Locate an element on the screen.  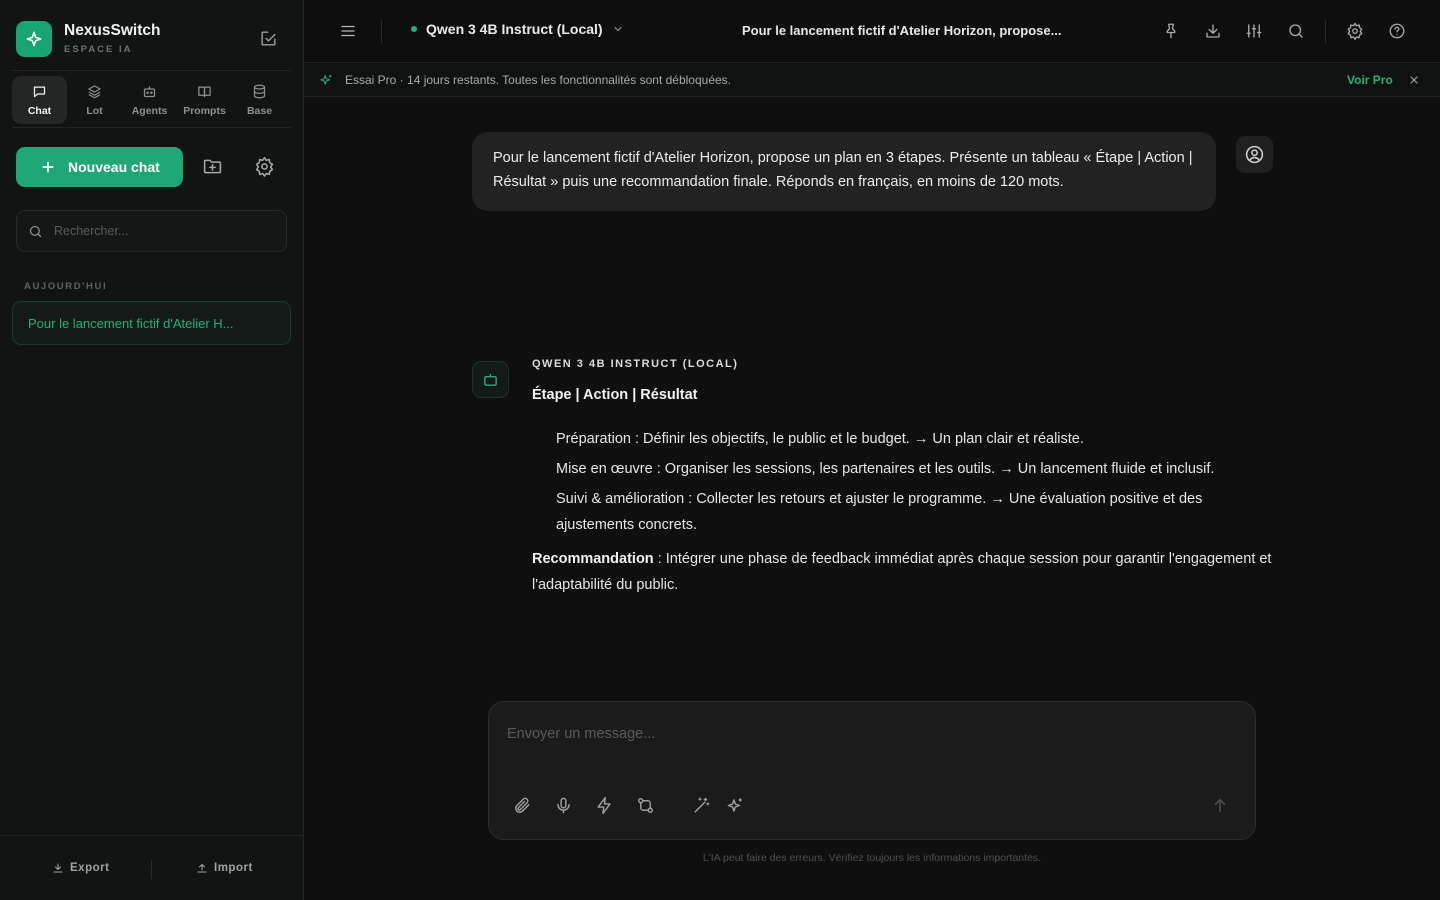
layers-icon is located at coordinates (94, 91).